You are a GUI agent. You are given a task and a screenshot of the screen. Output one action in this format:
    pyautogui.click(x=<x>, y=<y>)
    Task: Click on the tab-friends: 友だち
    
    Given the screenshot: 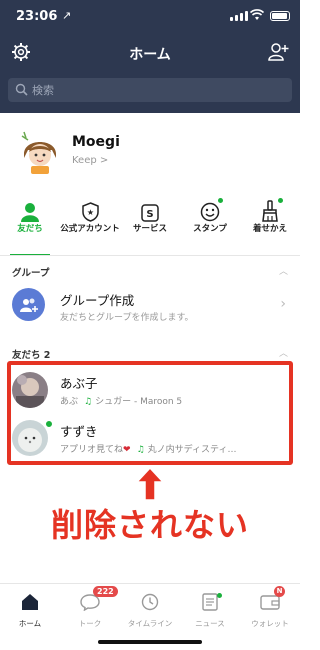 What is the action you would take?
    pyautogui.click(x=30, y=226)
    